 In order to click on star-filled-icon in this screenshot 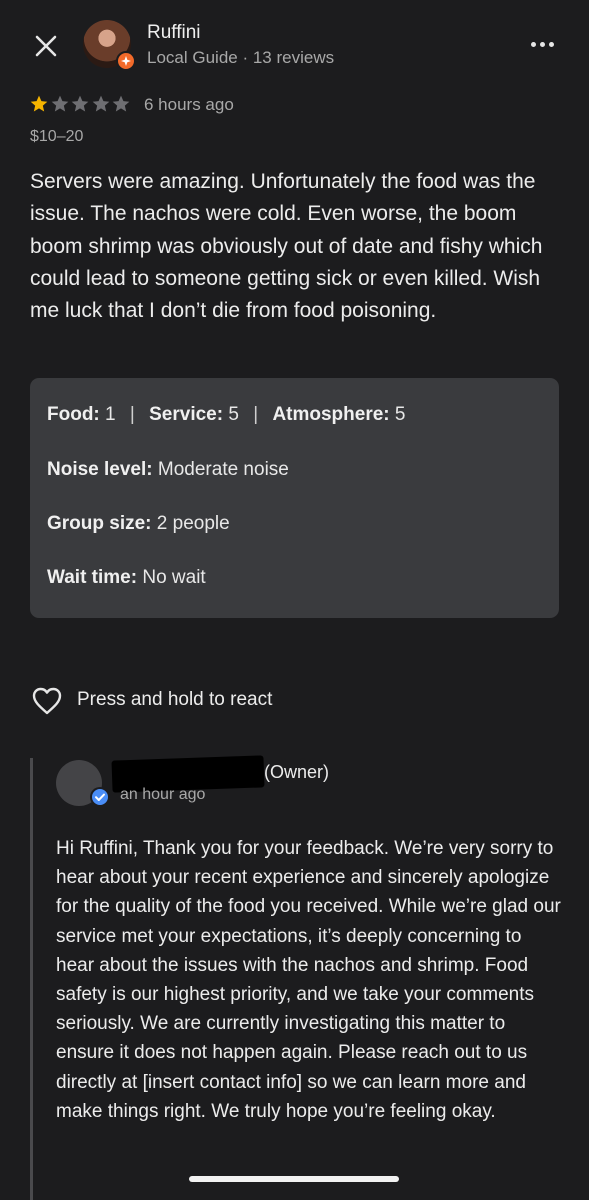, I will do `click(39, 103)`.